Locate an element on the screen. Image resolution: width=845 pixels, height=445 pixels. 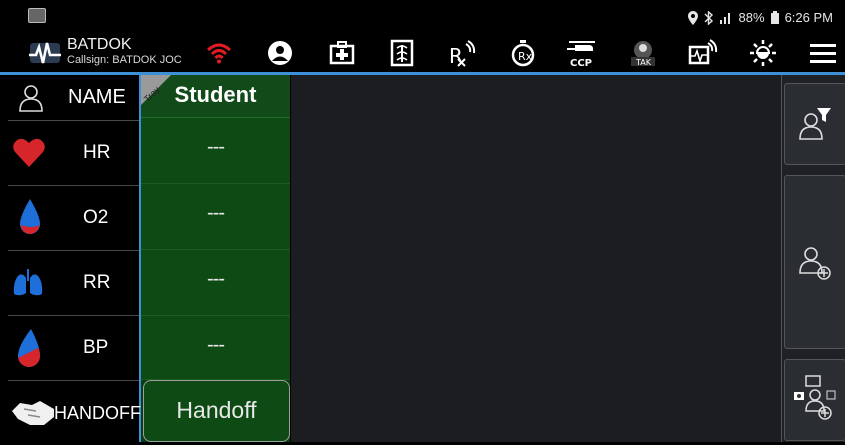
blood-pressure-icon is located at coordinates (29, 348).